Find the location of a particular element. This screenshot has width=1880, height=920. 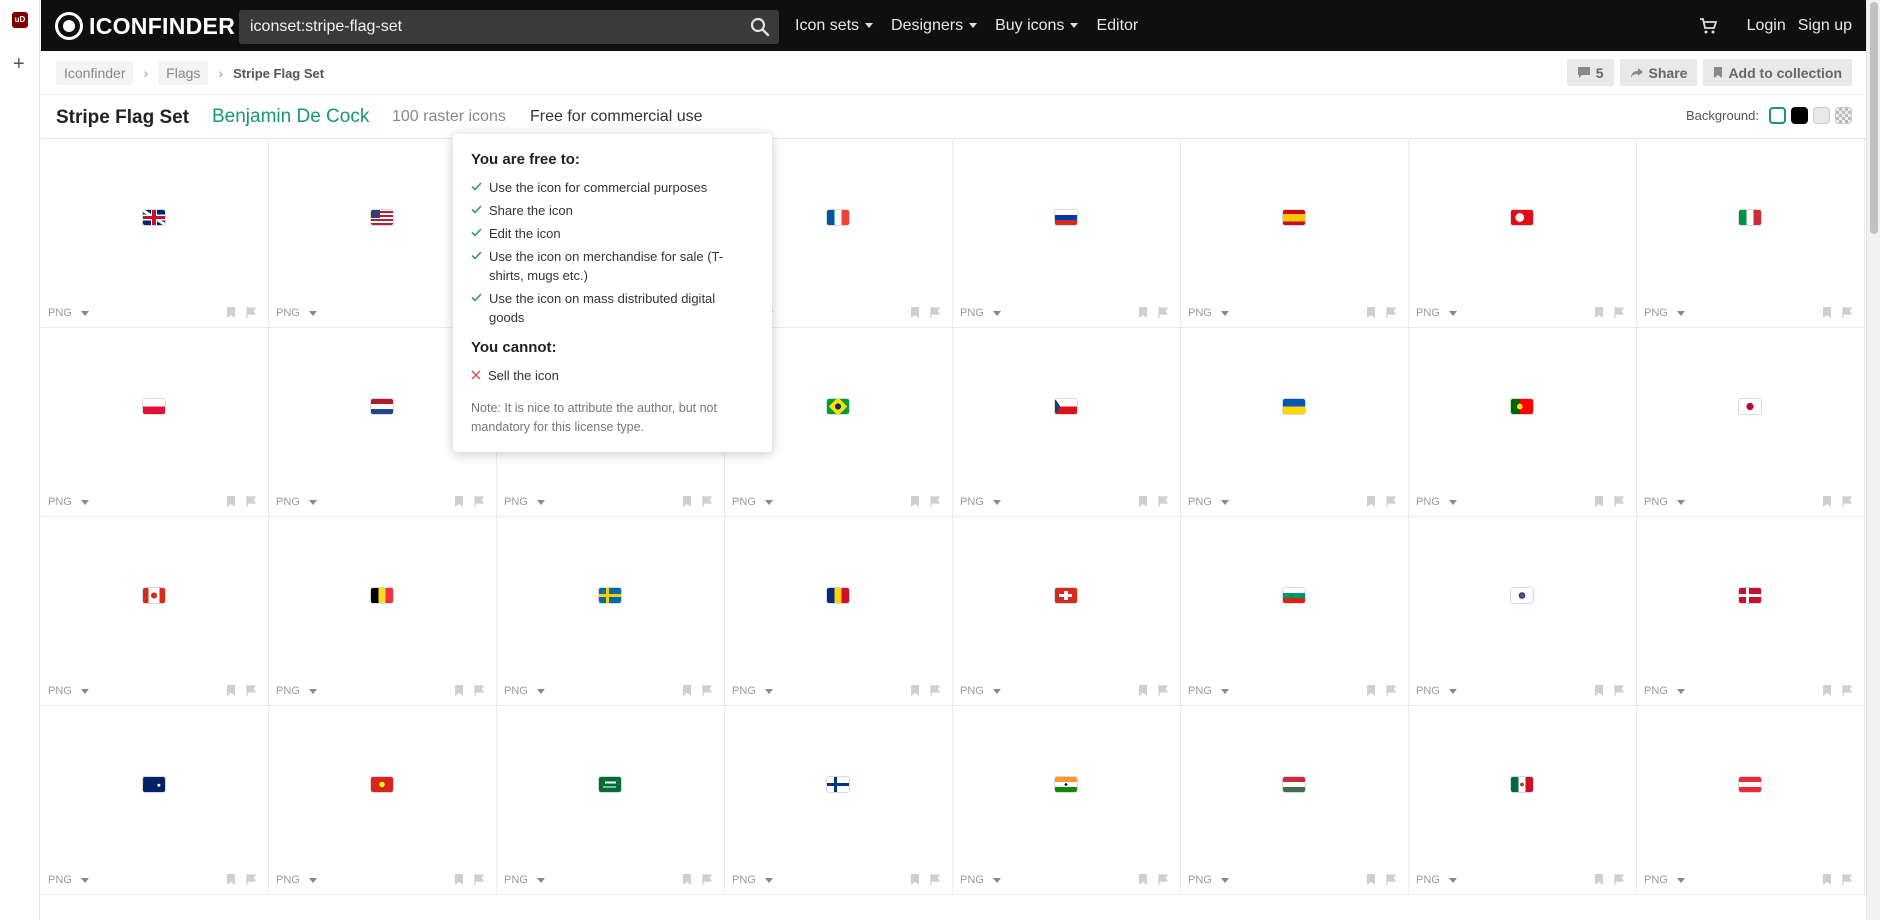

usa-flag-icon is located at coordinates (382, 217).